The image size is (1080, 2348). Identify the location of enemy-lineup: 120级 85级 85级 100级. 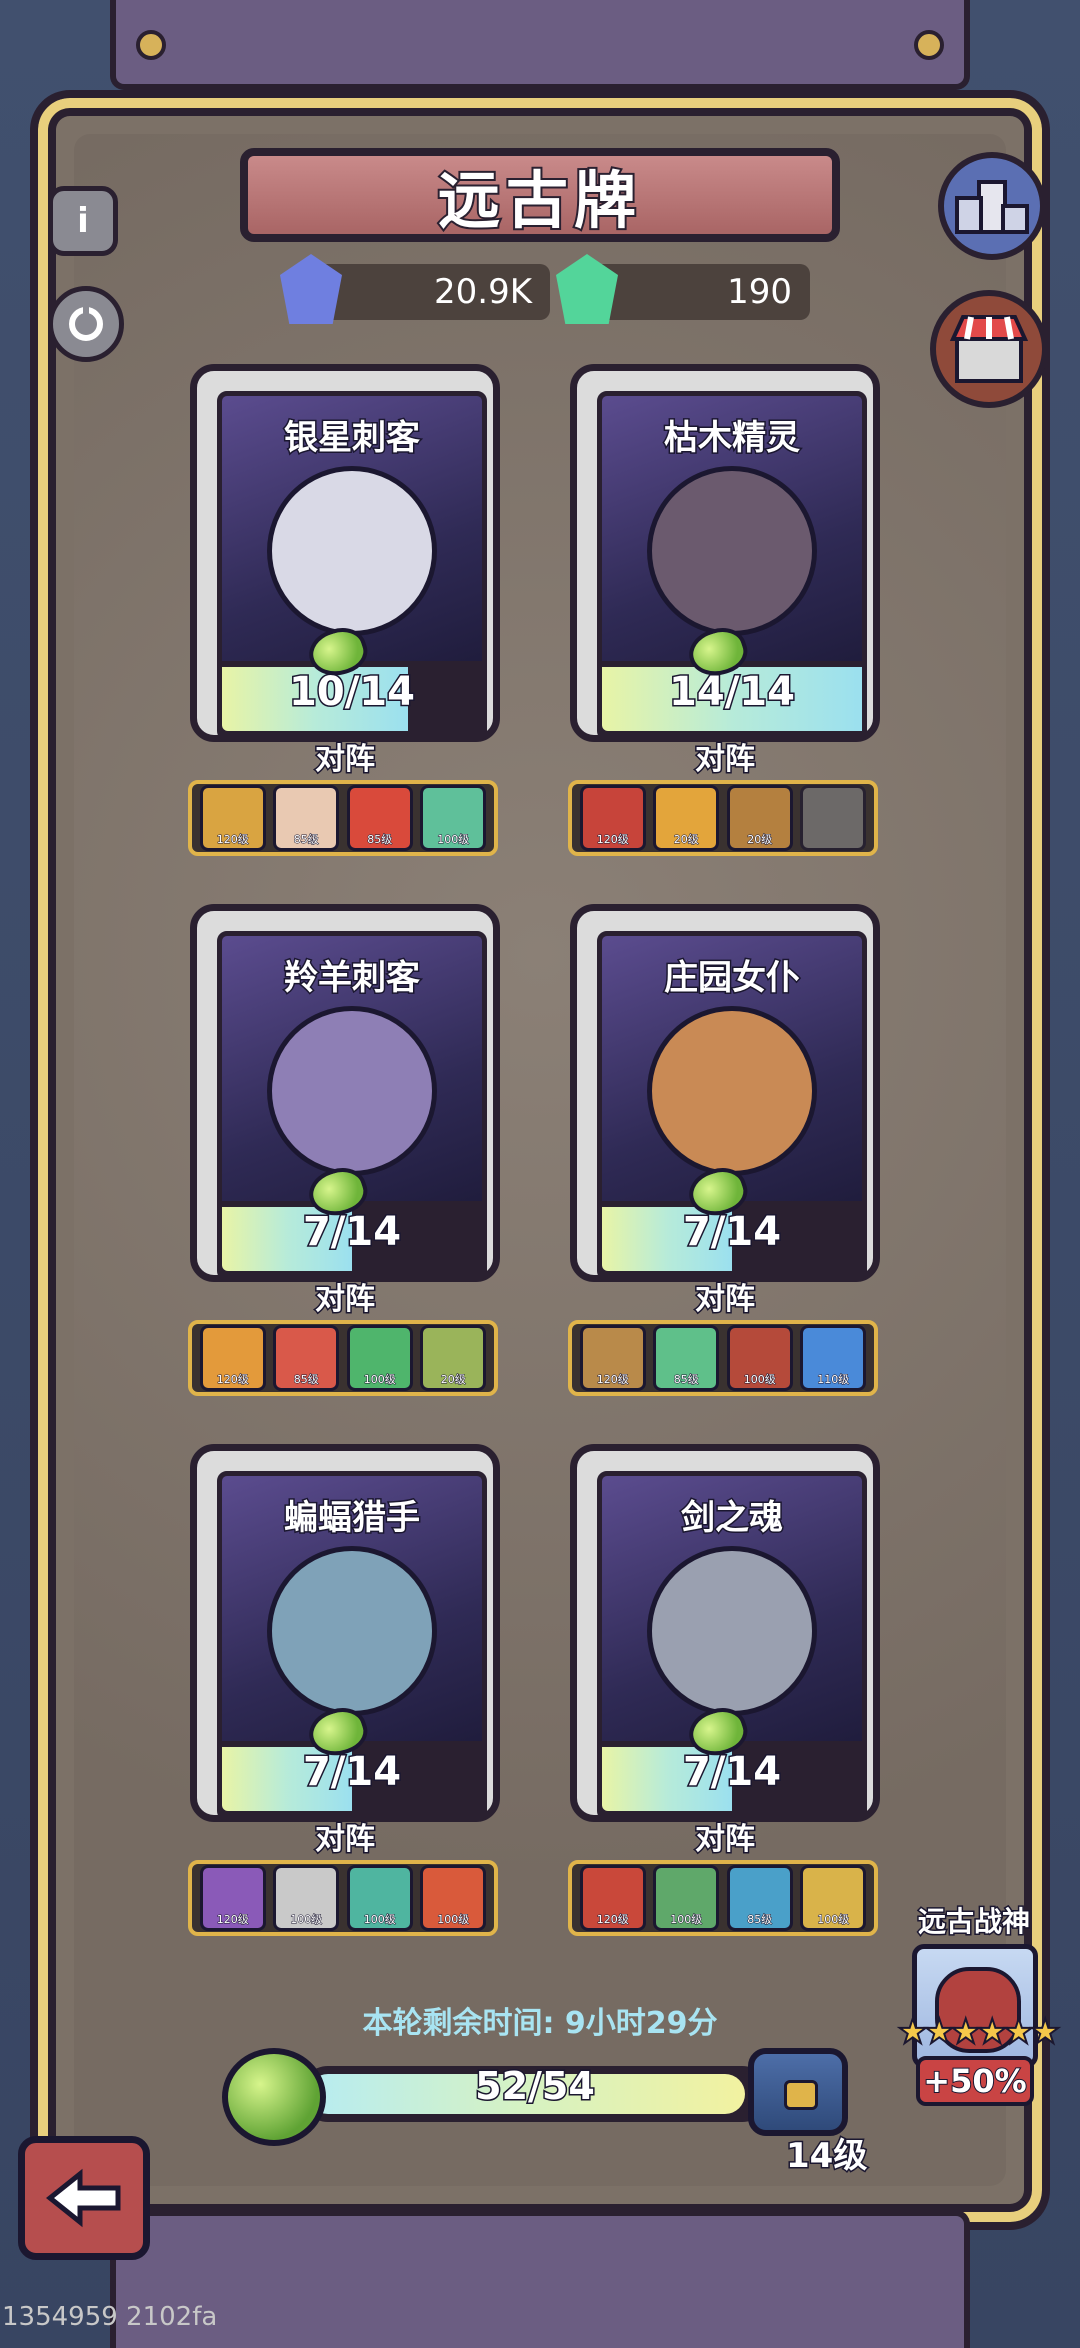
(343, 818).